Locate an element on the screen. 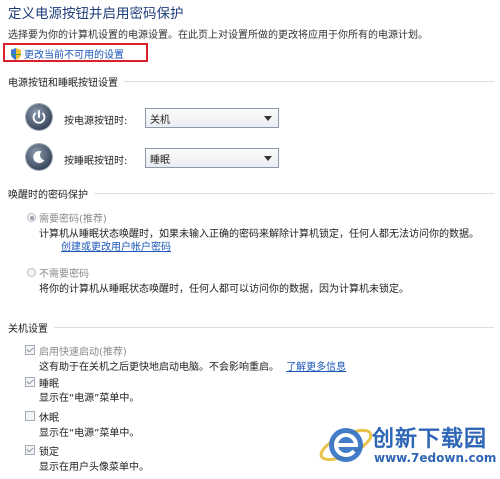 The width and height of the screenshot is (500, 479). page-title: 定义电源按钮并启用密码保护 is located at coordinates (96, 14).